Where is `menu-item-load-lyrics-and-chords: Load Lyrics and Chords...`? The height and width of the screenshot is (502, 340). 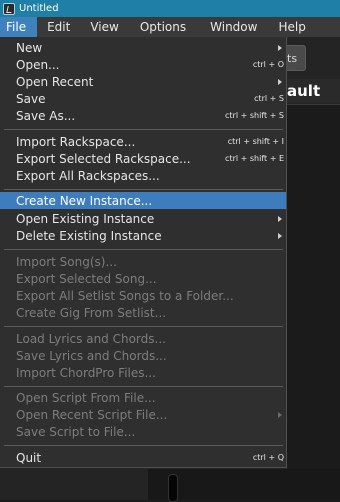
menu-item-load-lyrics-and-chords: Load Lyrics and Chords... is located at coordinates (143, 338).